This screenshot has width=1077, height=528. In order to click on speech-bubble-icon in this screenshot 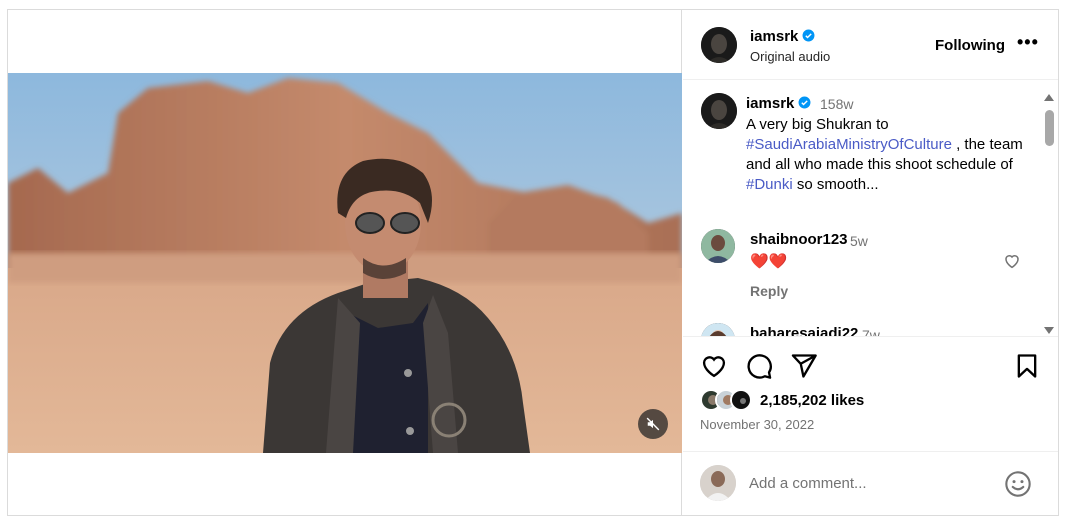, I will do `click(759, 366)`.